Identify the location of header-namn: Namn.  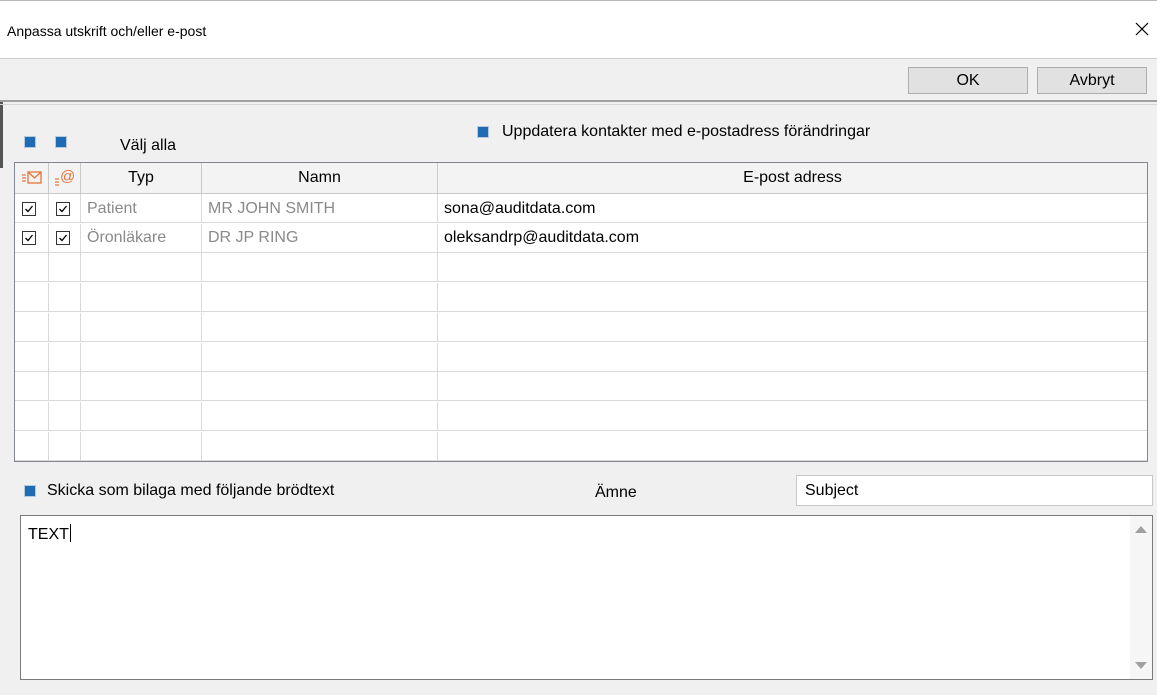
(320, 178).